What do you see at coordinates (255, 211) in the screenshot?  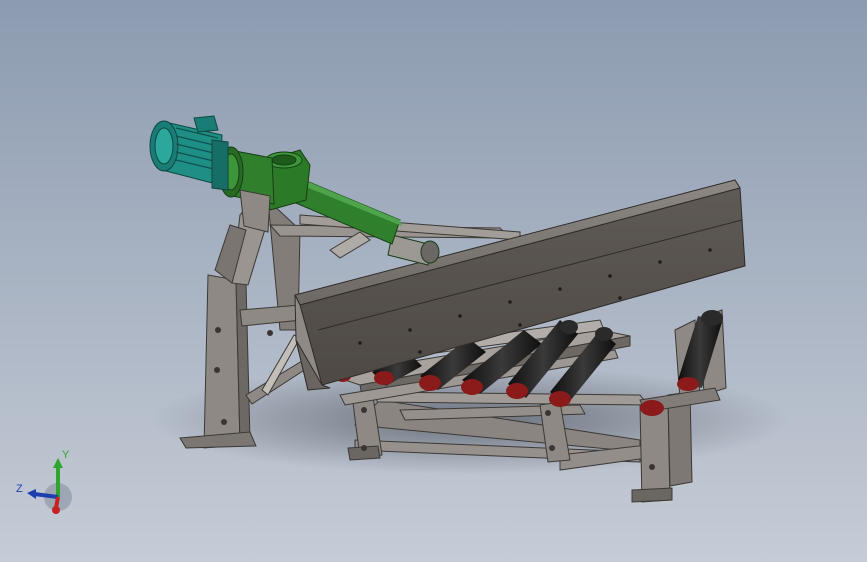 I see `motor-mount-bracket` at bounding box center [255, 211].